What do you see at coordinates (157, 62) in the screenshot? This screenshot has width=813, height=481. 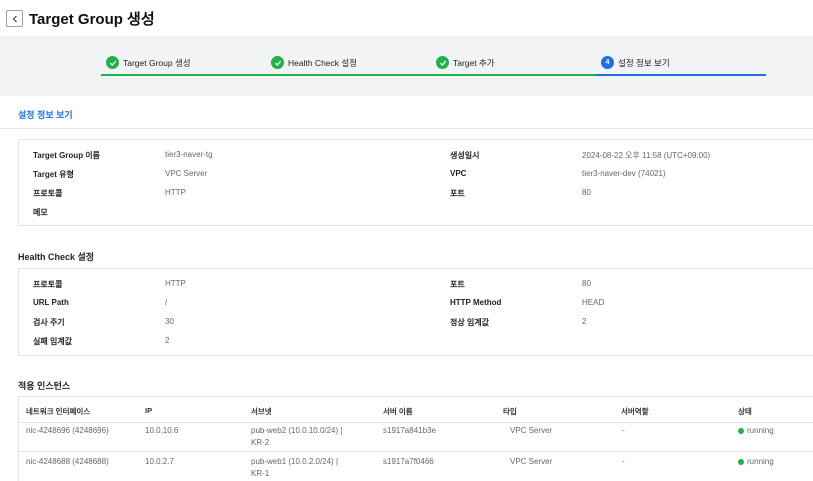 I see `step-label: Target Group 생성` at bounding box center [157, 62].